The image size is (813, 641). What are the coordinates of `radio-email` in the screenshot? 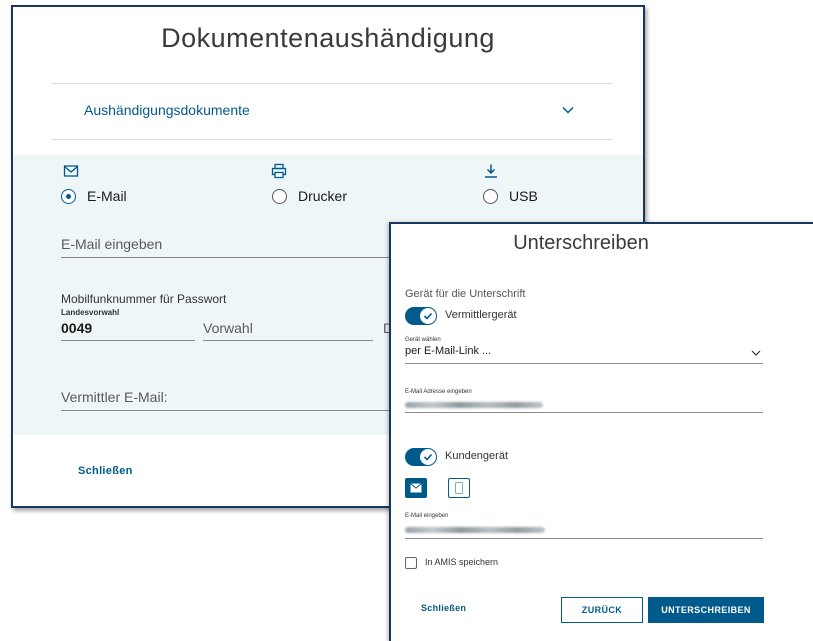 It's located at (68, 196).